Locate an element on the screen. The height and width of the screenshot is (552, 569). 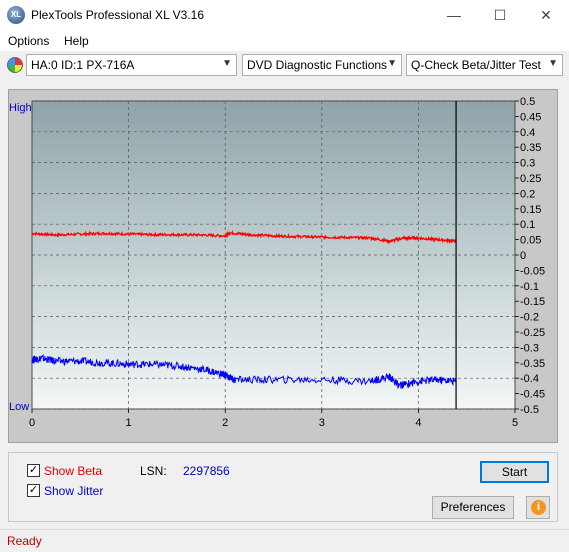
lsn-value: 2297856 is located at coordinates (206, 471).